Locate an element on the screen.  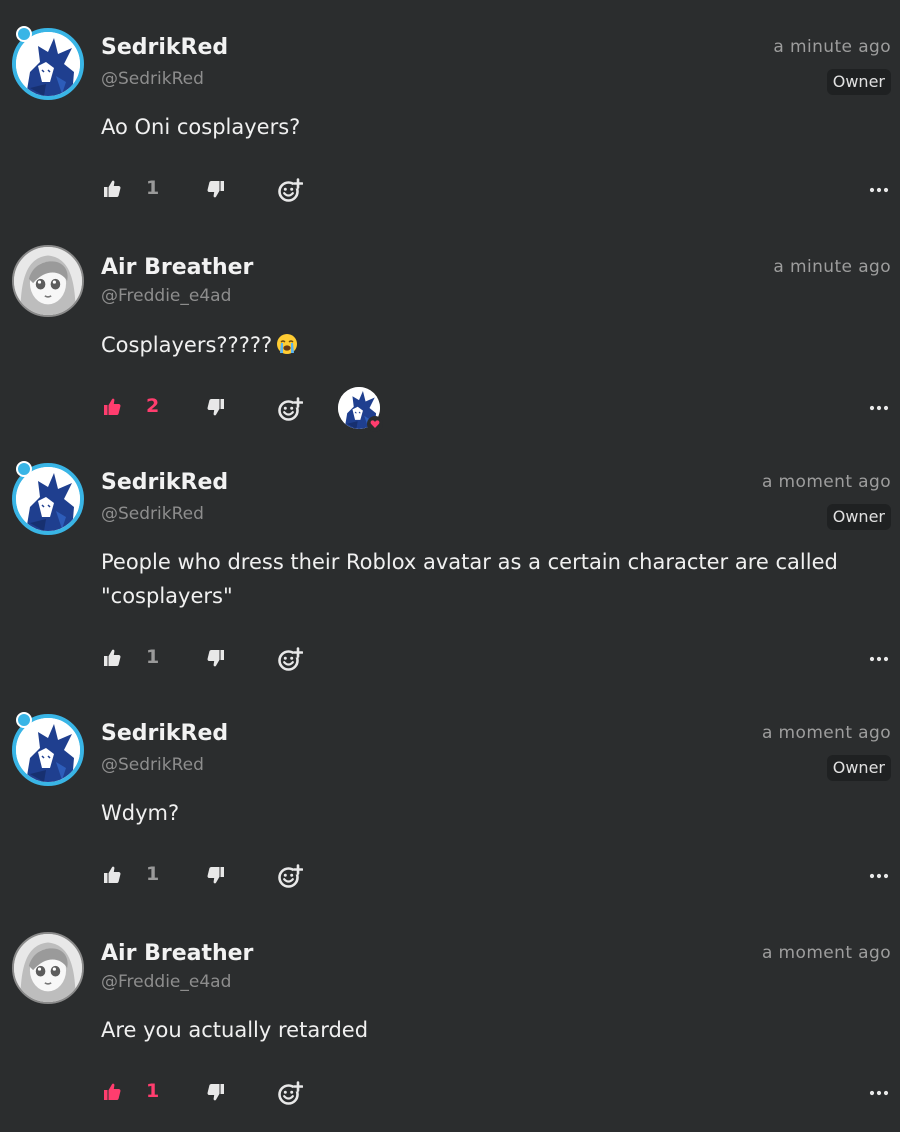
comment-text: Cosplayers????? is located at coordinates (491, 345).